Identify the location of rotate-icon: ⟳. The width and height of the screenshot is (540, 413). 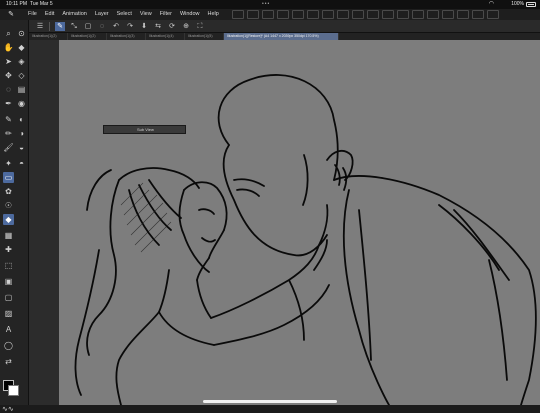
(172, 26).